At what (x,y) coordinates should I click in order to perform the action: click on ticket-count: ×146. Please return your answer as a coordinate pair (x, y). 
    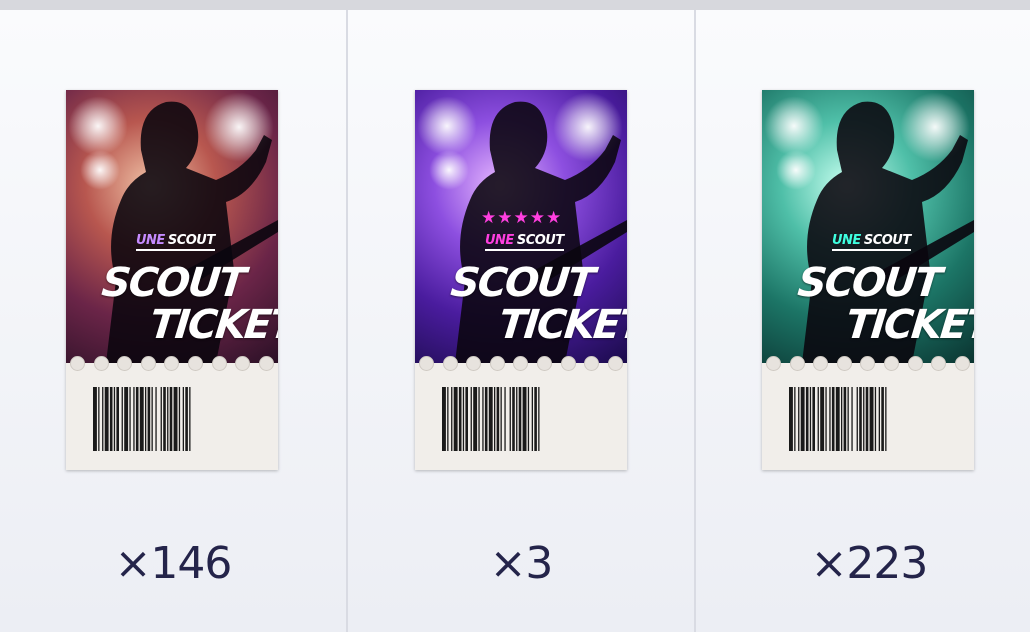
    Looking at the image, I should click on (173, 563).